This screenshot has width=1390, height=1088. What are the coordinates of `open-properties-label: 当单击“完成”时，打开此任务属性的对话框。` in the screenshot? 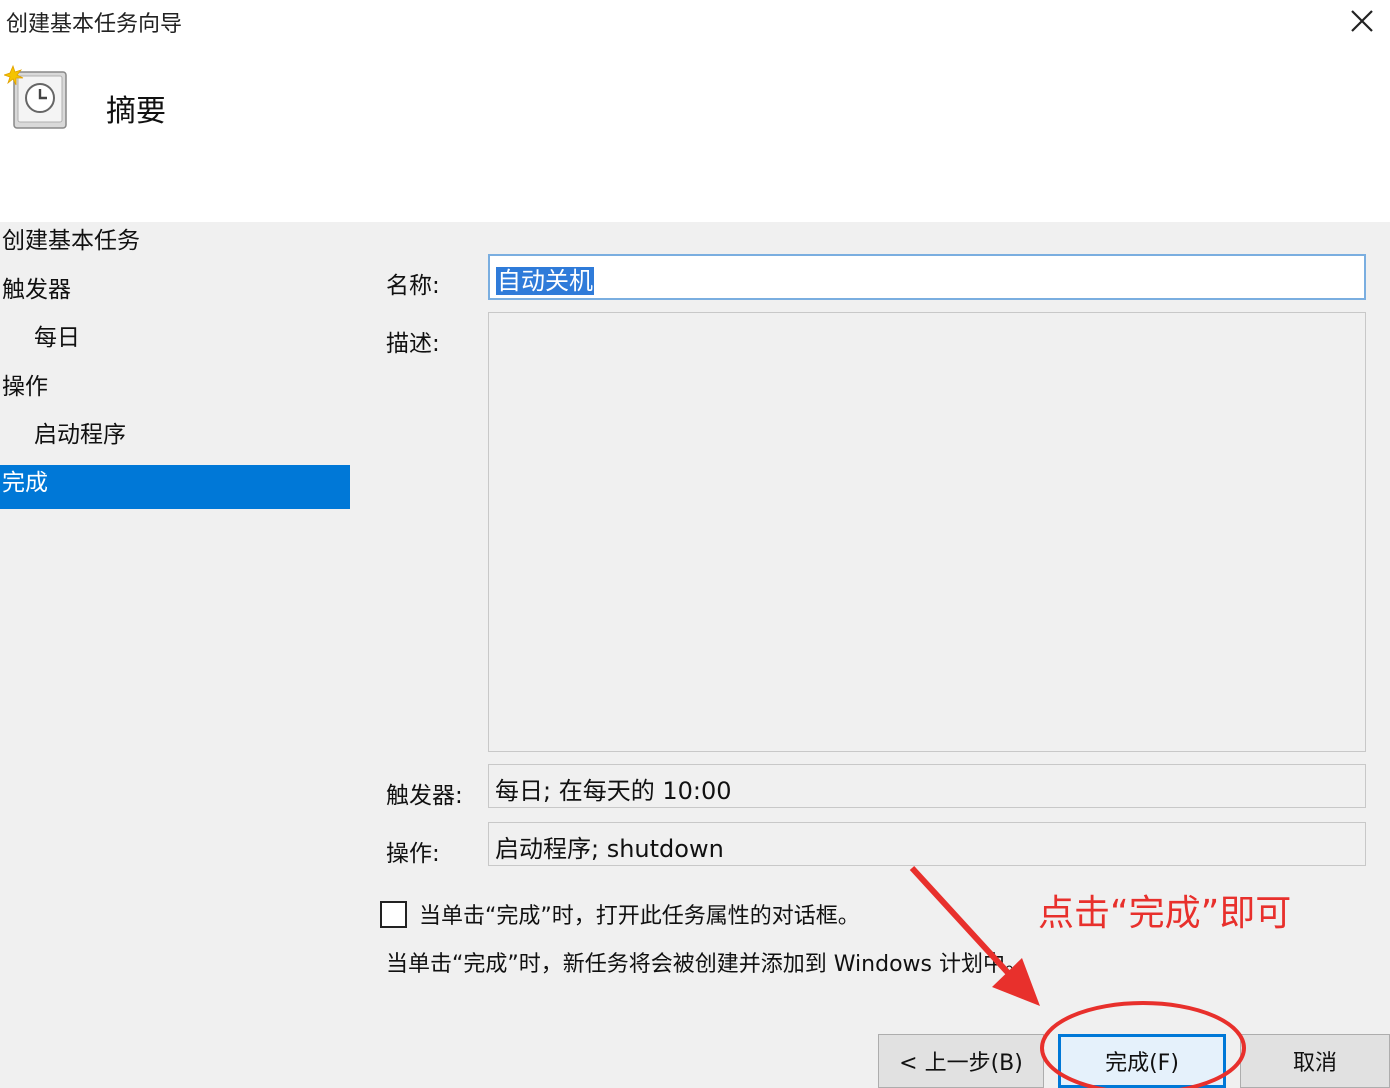 It's located at (639, 916).